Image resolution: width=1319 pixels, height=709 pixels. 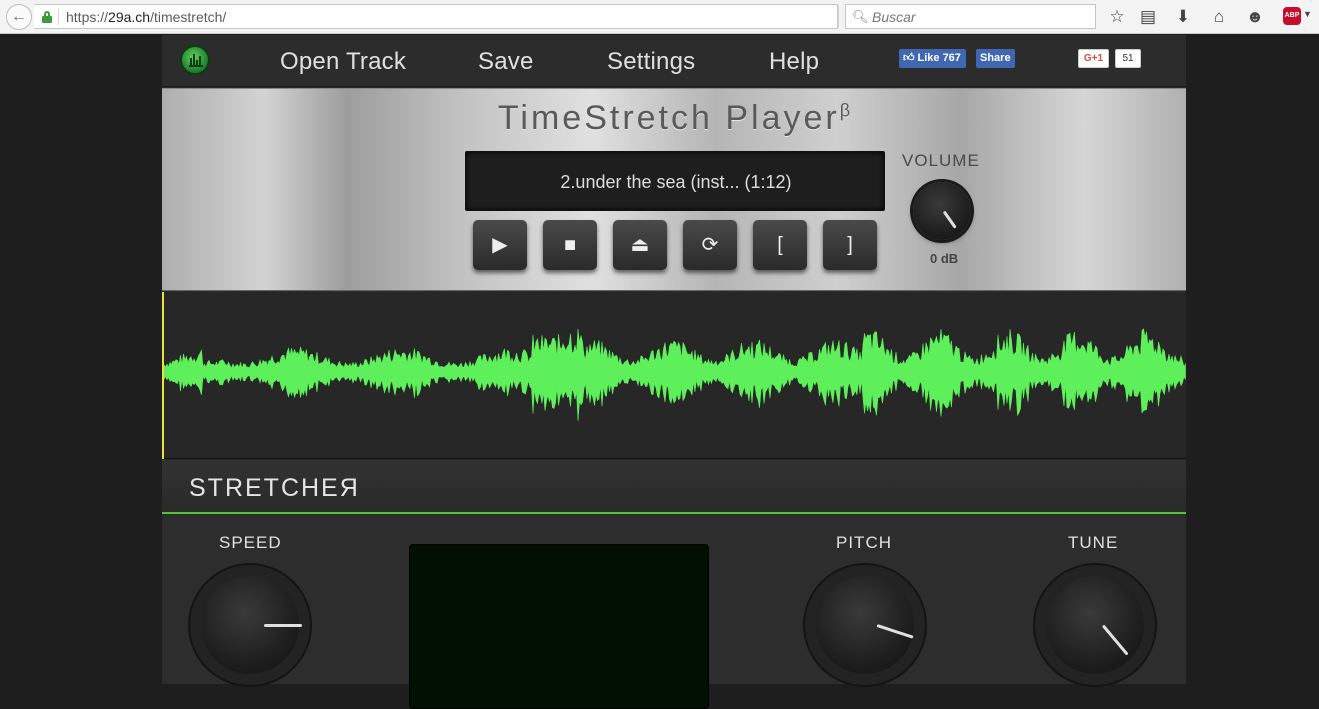 I want to click on facebook-share-button: Share, so click(x=995, y=58).